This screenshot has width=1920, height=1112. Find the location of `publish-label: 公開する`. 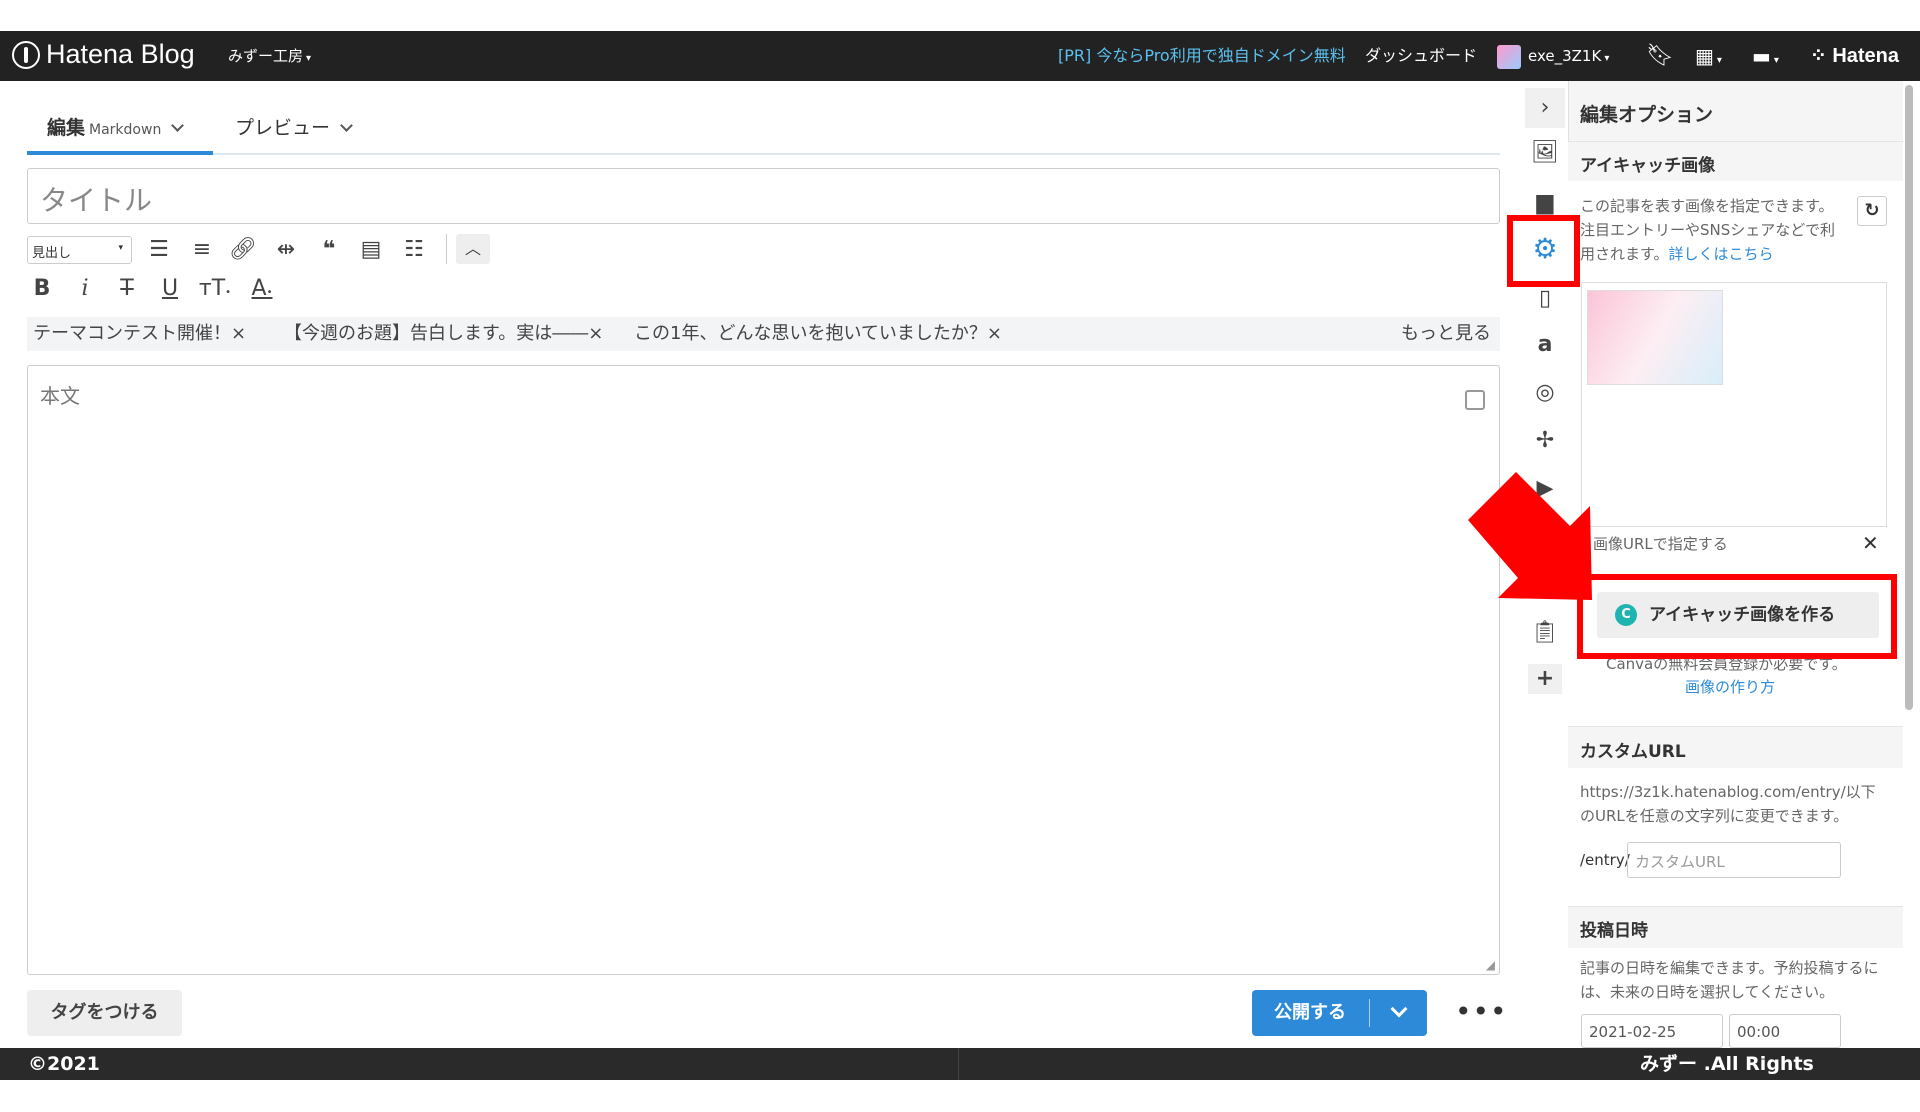

publish-label: 公開する is located at coordinates (1310, 1012).